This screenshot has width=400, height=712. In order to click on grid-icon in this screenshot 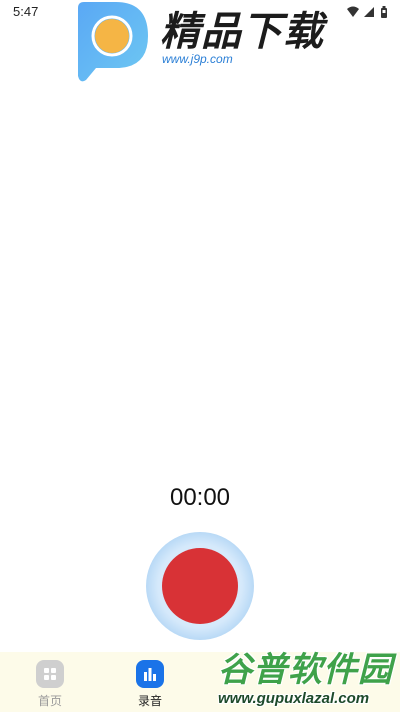, I will do `click(50, 674)`.